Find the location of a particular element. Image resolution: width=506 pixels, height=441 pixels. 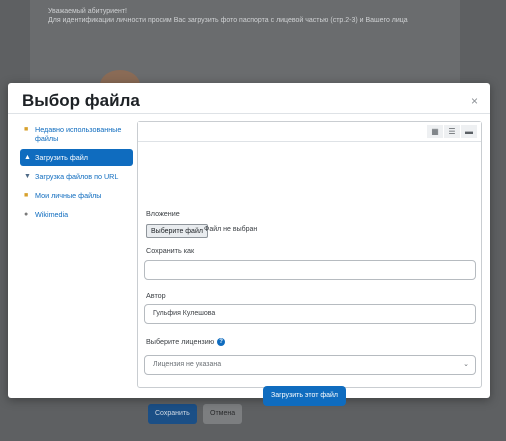

upload-icon: ▲ is located at coordinates (27, 157).